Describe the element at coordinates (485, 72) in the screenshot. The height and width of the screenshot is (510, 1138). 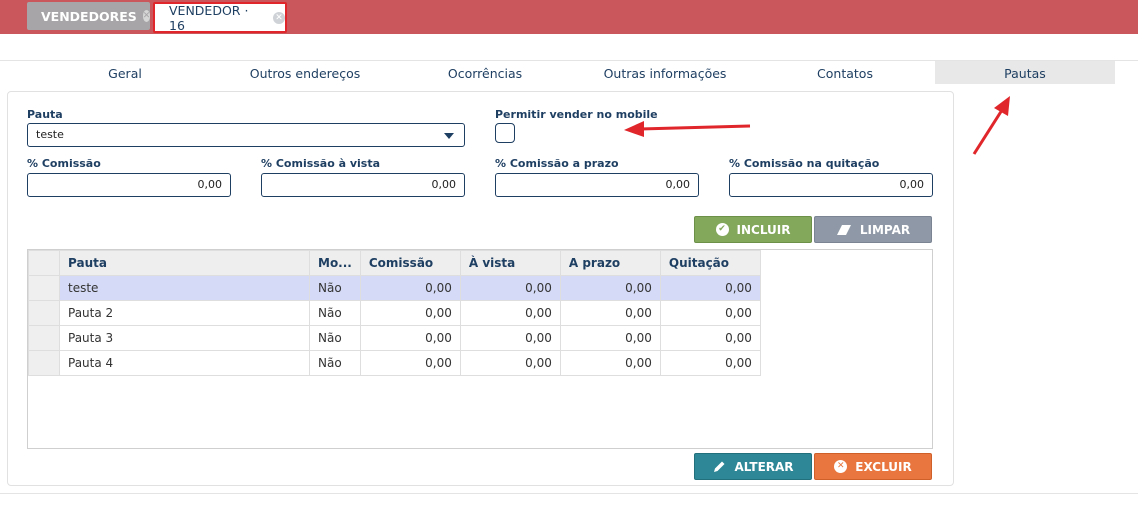
I see `tab-ocorrencias: Ocorrências` at that location.